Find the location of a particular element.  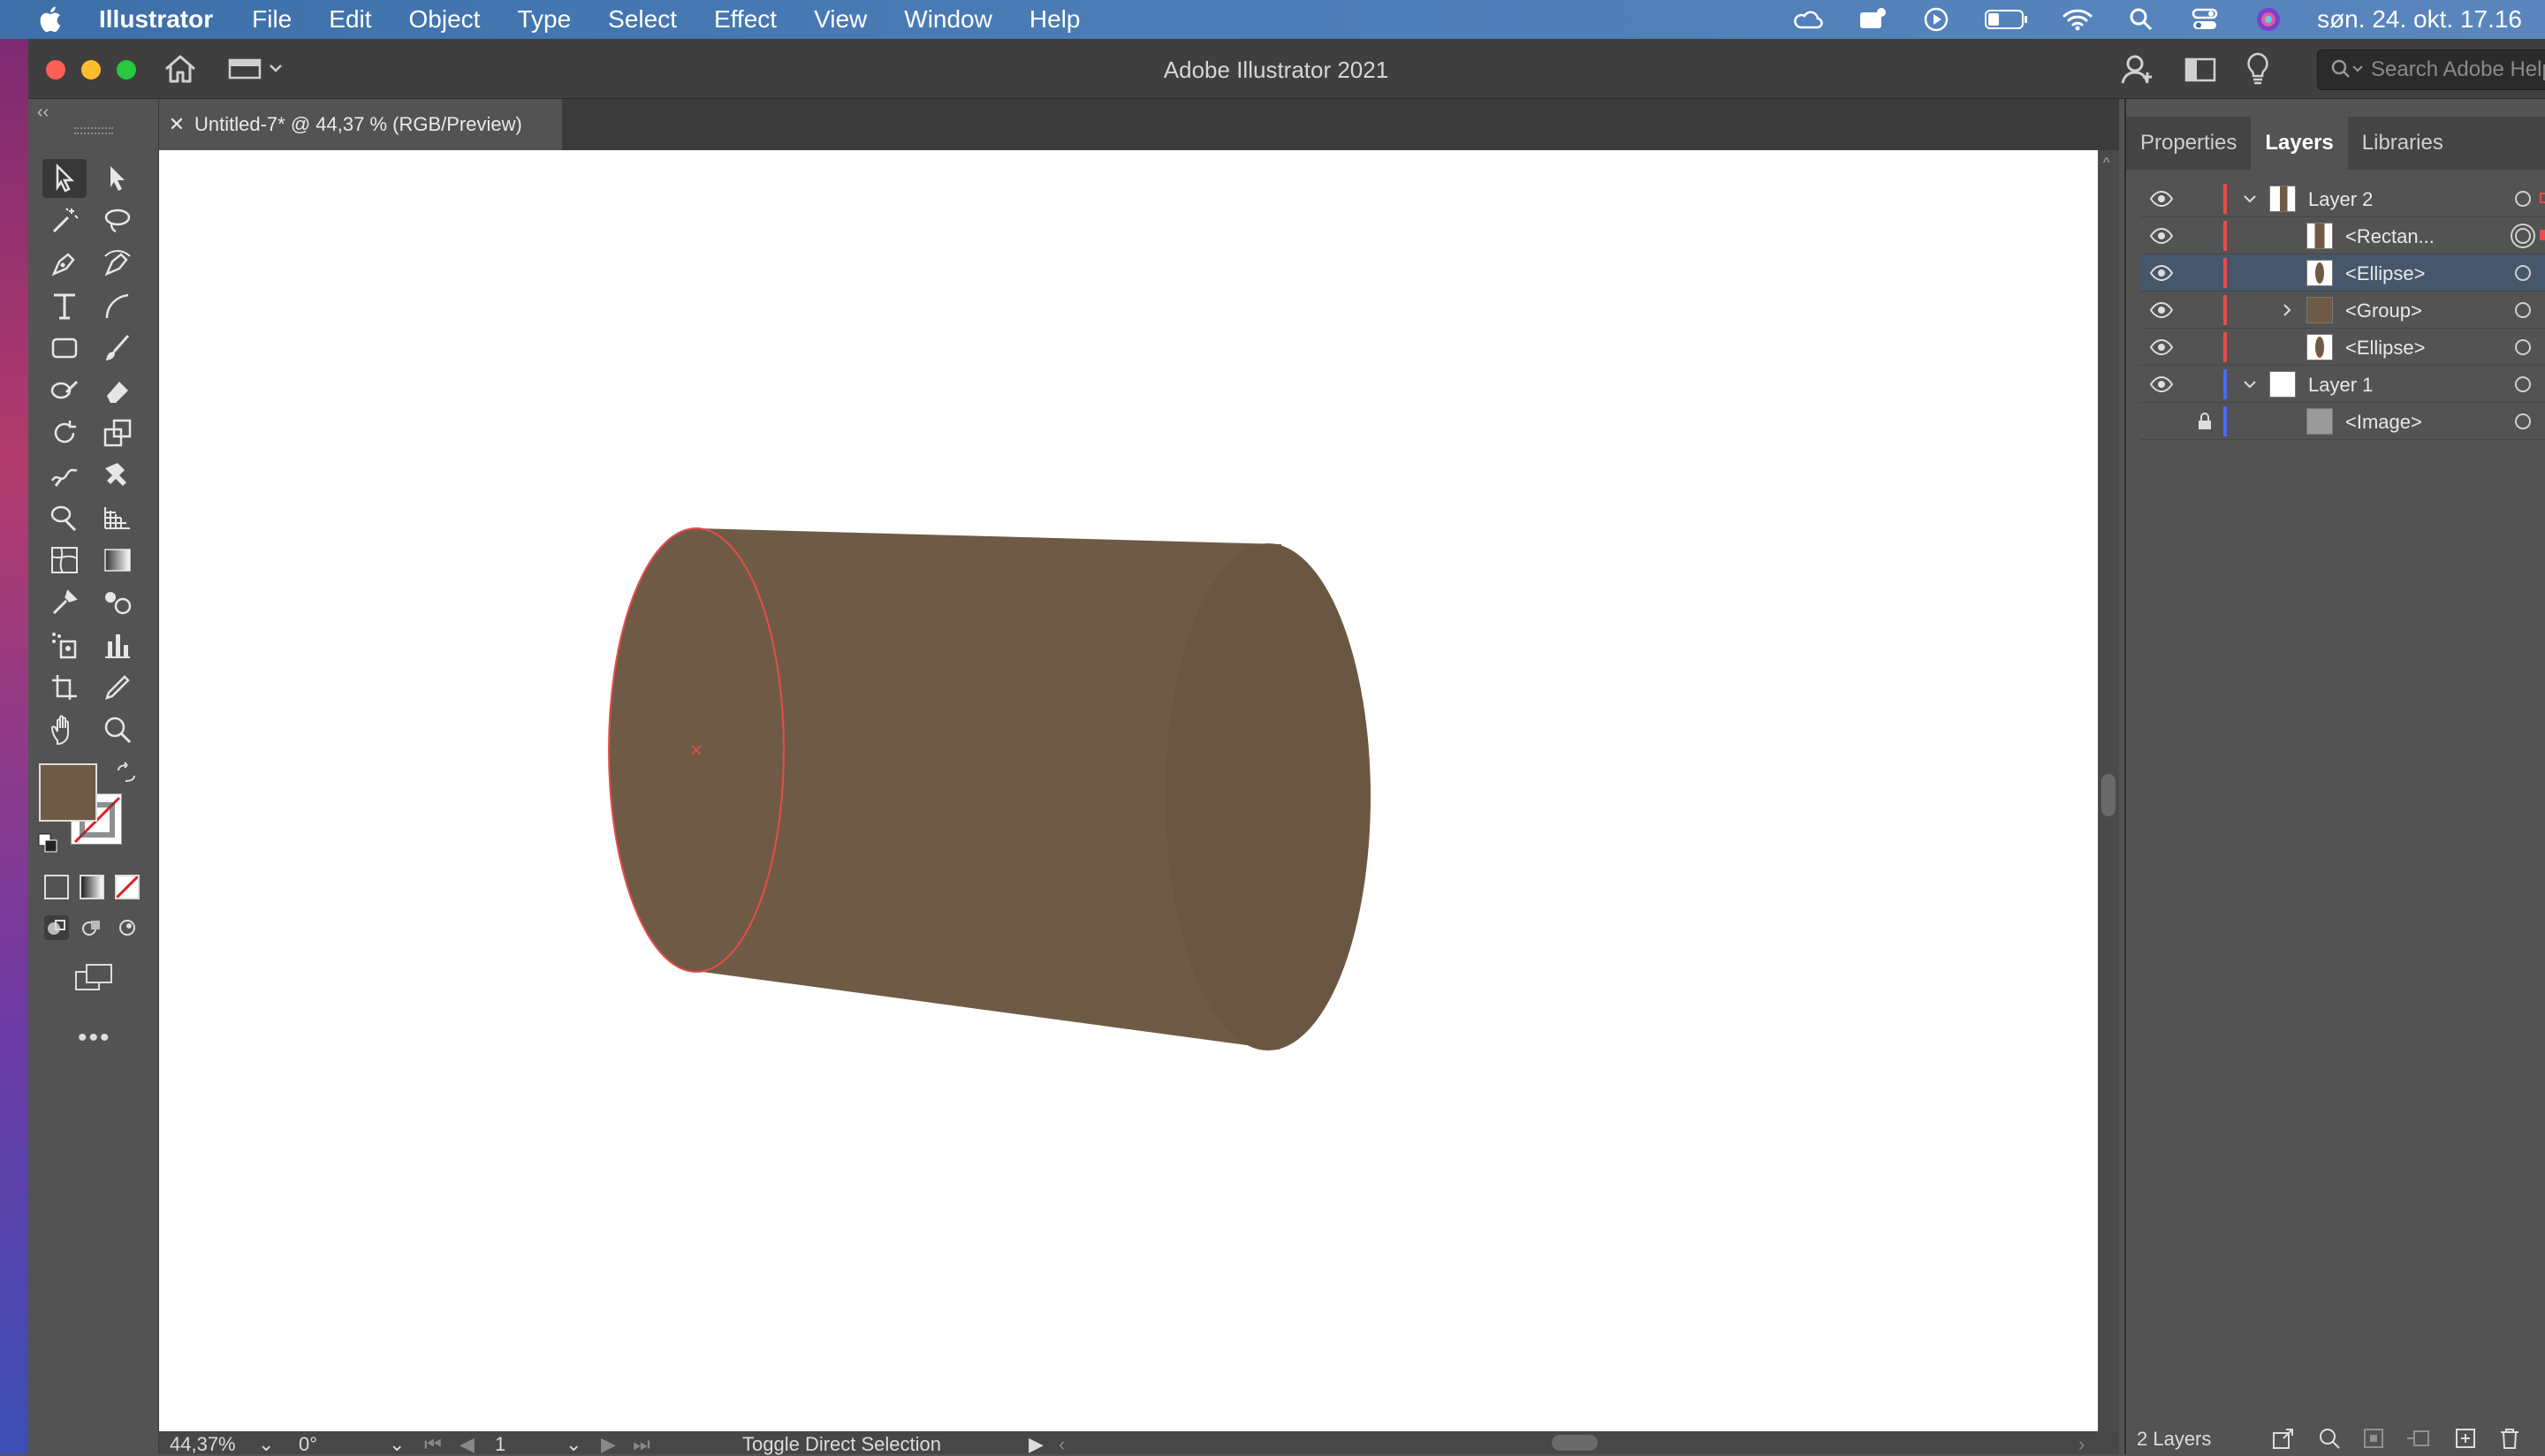

screen-mode-icon is located at coordinates (93, 977).